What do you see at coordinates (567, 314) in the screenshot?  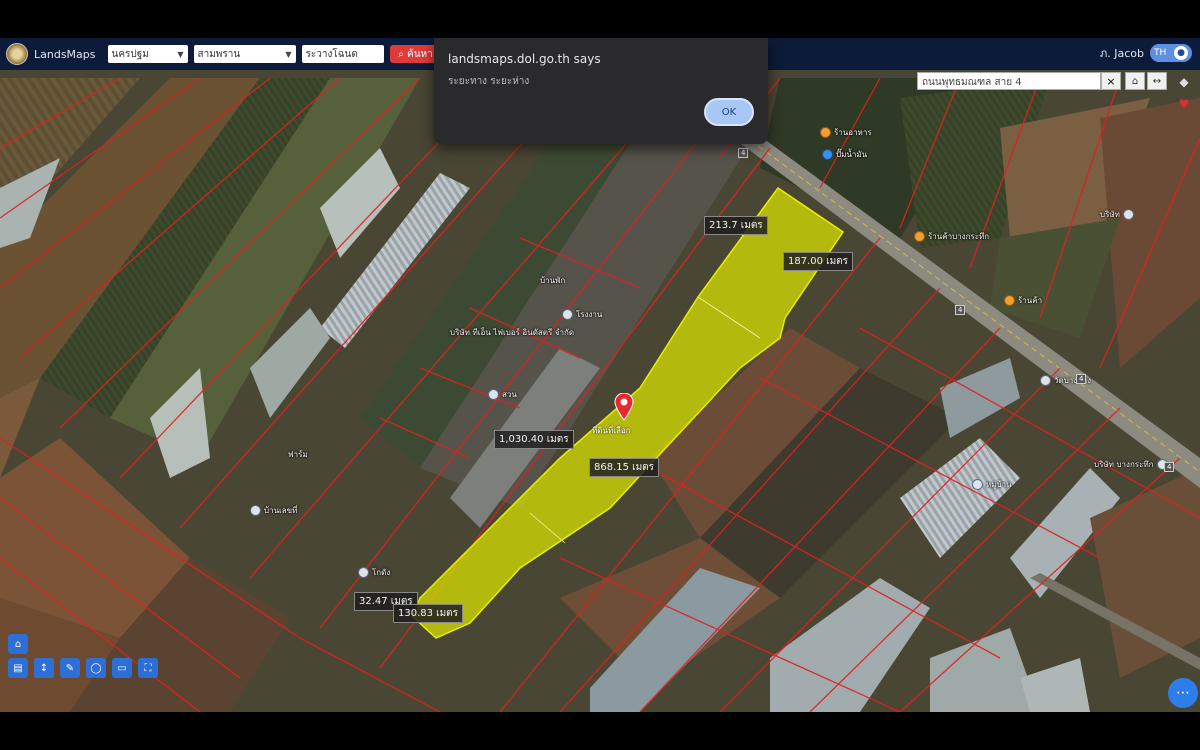 I see `factory-icon` at bounding box center [567, 314].